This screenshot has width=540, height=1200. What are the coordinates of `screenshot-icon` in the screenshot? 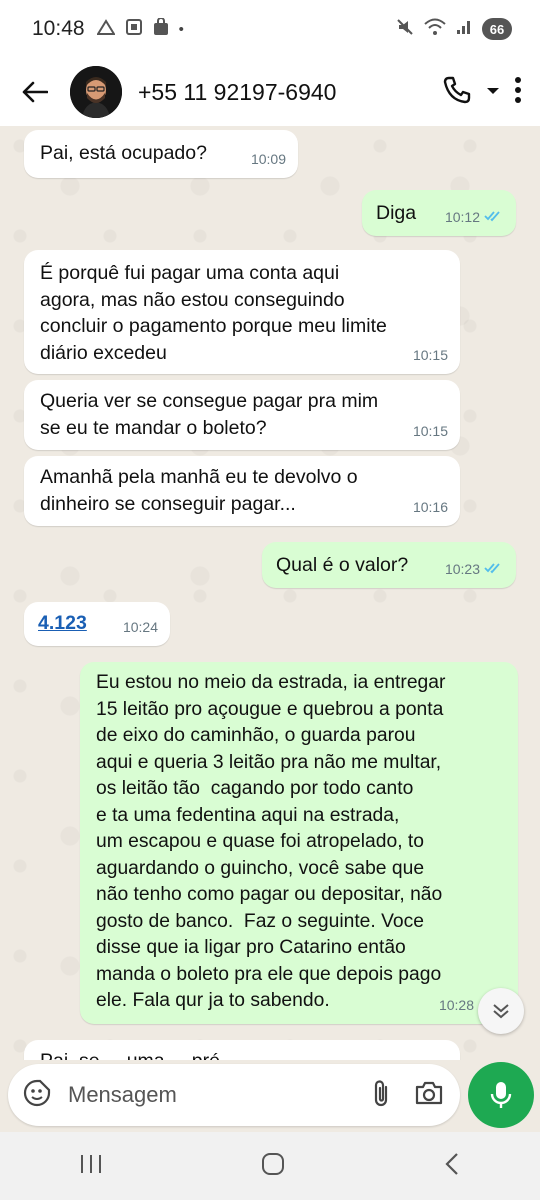 It's located at (134, 29).